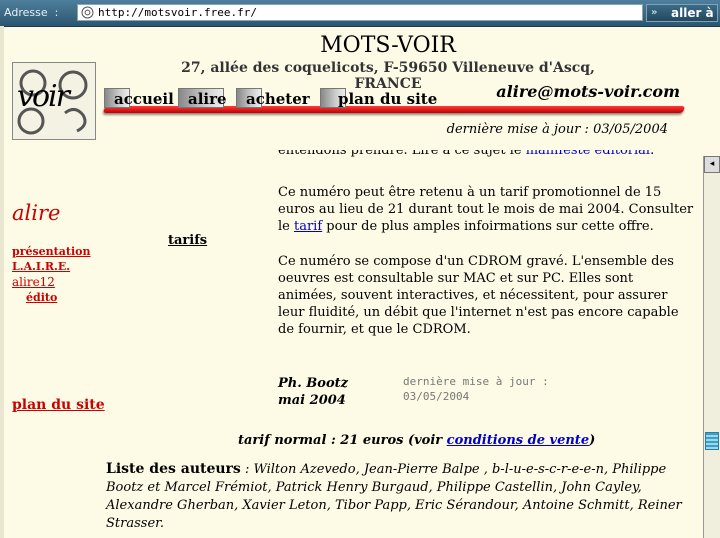 Image resolution: width=720 pixels, height=538 pixels. I want to click on nav-acheter: acheter, so click(273, 98).